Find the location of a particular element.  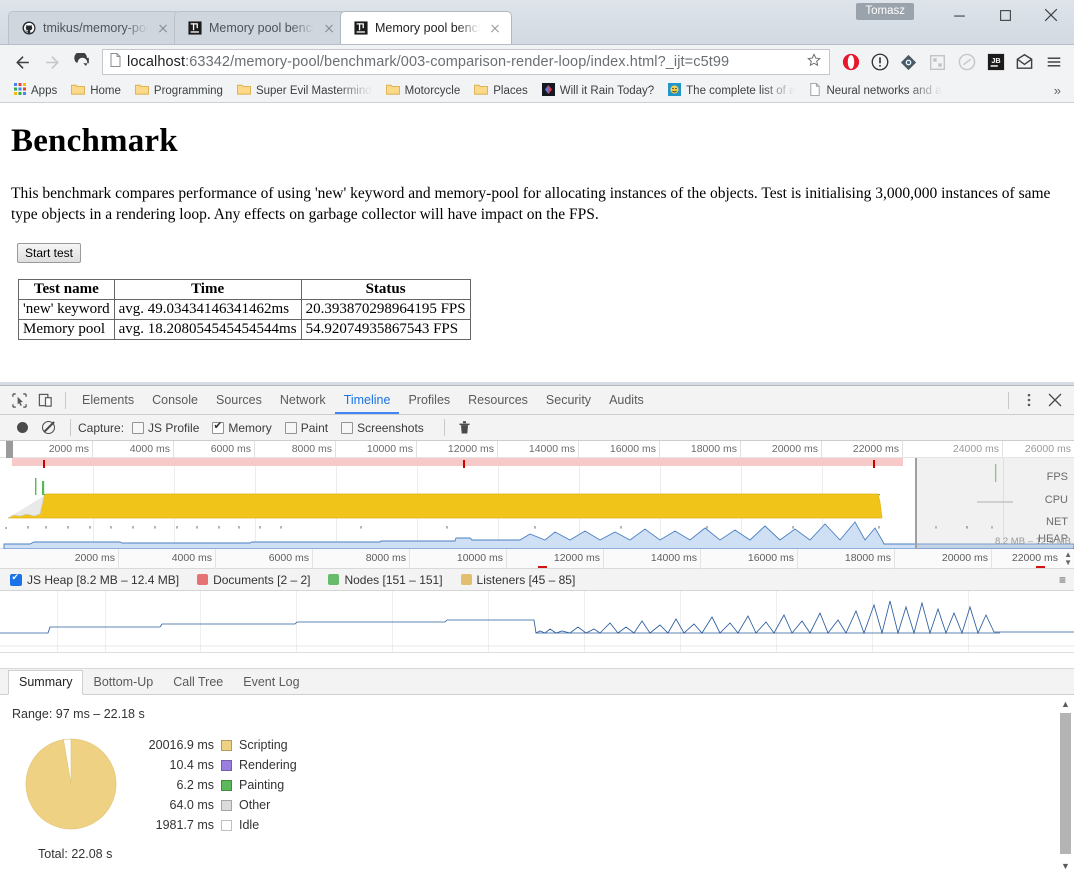

page-icon is located at coordinates (815, 90).